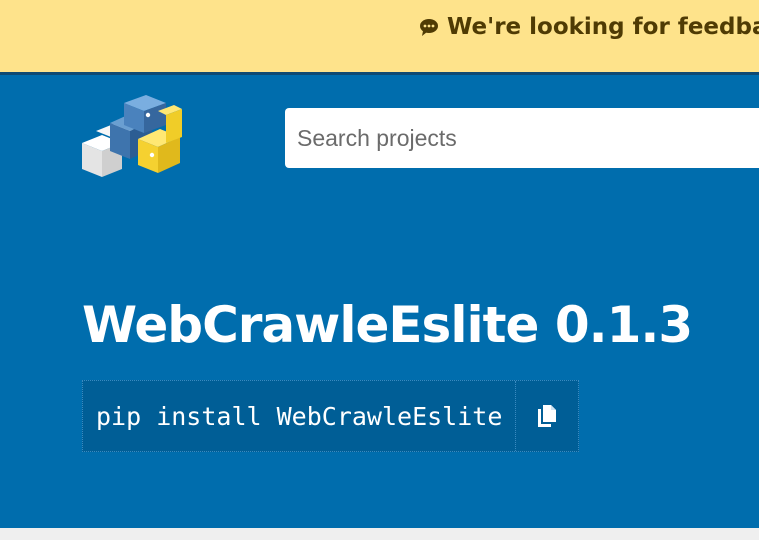 The height and width of the screenshot is (540, 759). What do you see at coordinates (132, 136) in the screenshot?
I see `pypi-logo` at bounding box center [132, 136].